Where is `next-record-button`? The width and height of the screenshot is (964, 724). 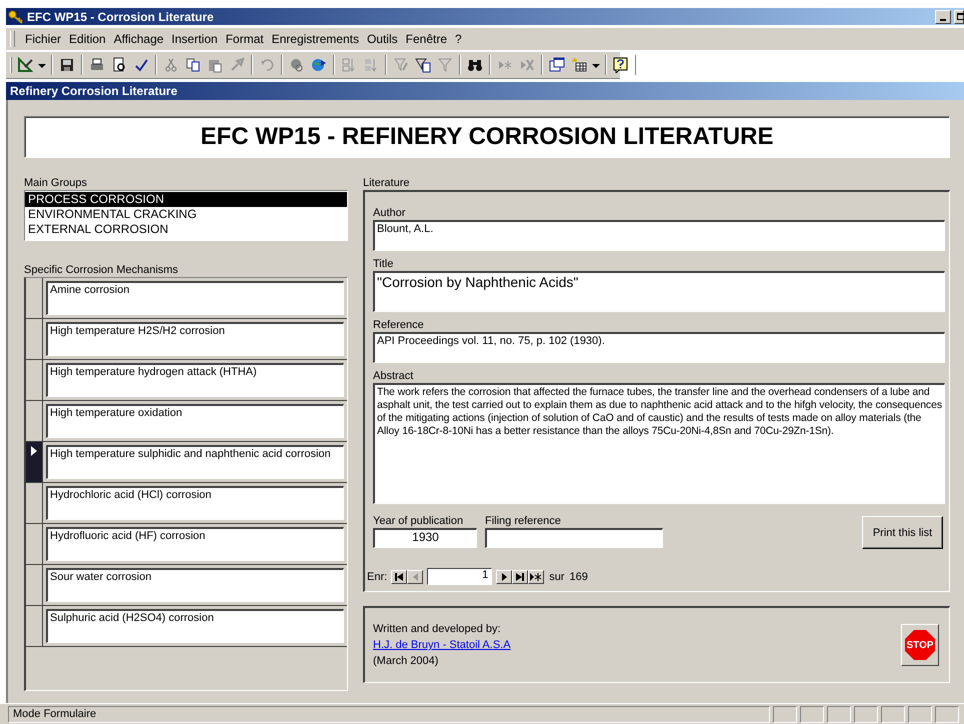 next-record-button is located at coordinates (504, 577).